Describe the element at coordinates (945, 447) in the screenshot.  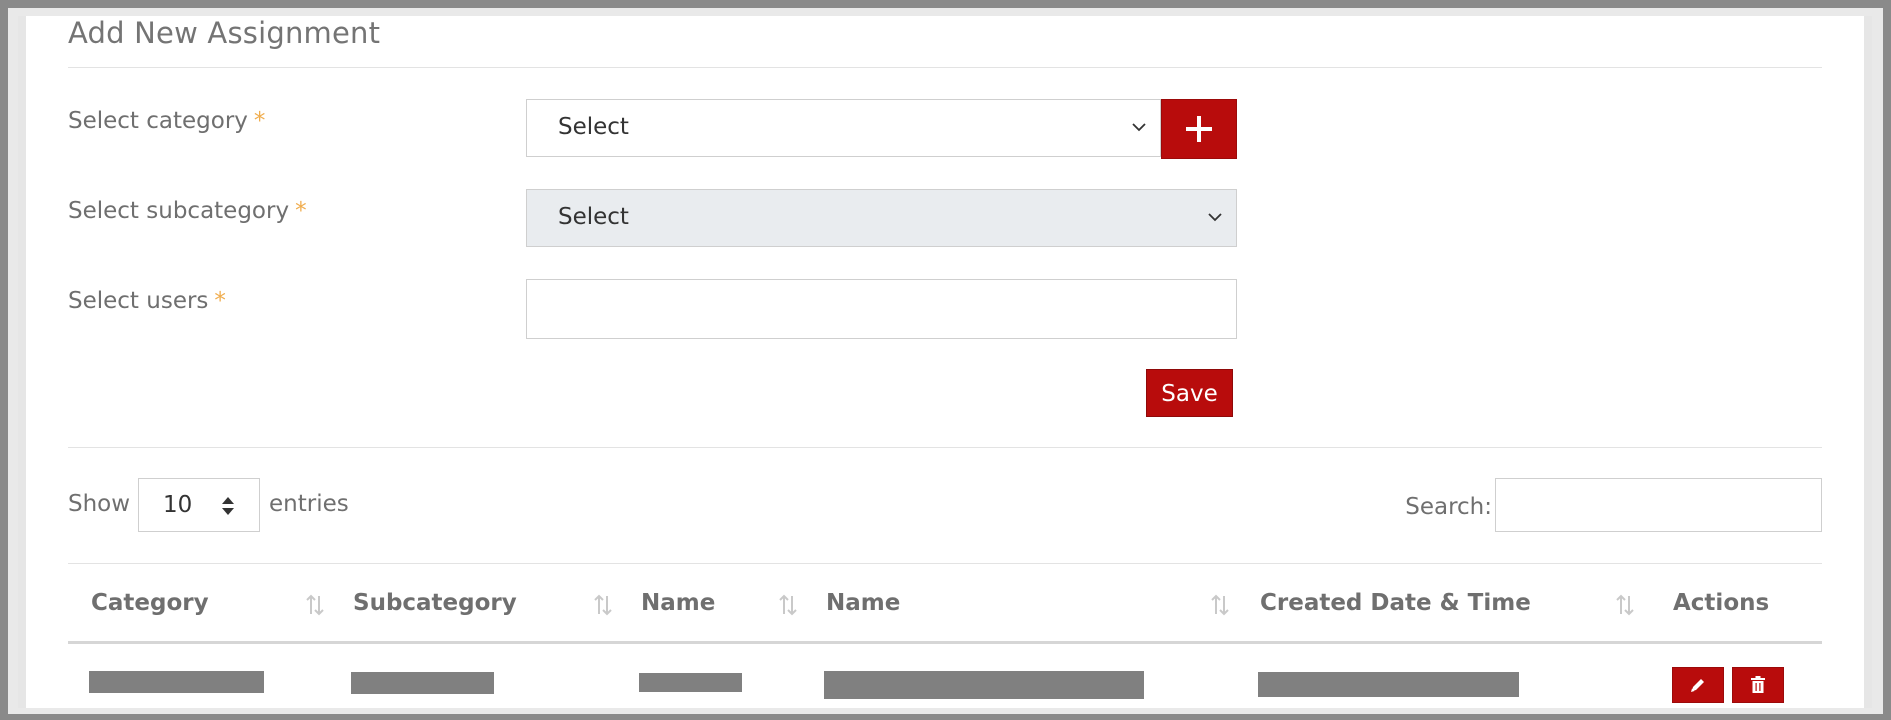
I see `form-divider` at that location.